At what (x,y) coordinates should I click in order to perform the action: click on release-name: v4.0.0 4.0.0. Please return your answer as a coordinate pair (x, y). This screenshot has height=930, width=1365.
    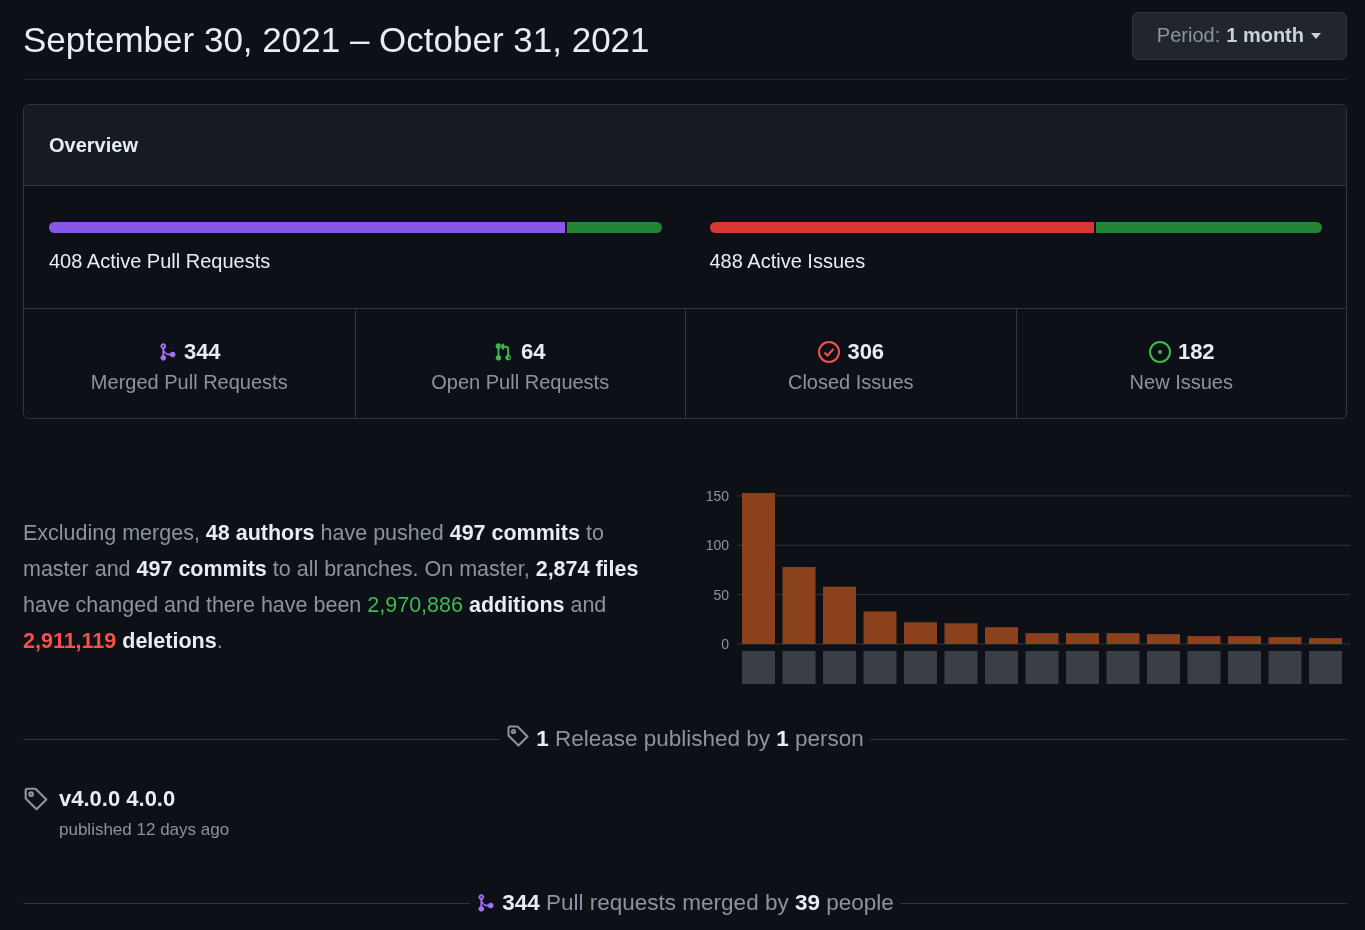
    Looking at the image, I should click on (144, 799).